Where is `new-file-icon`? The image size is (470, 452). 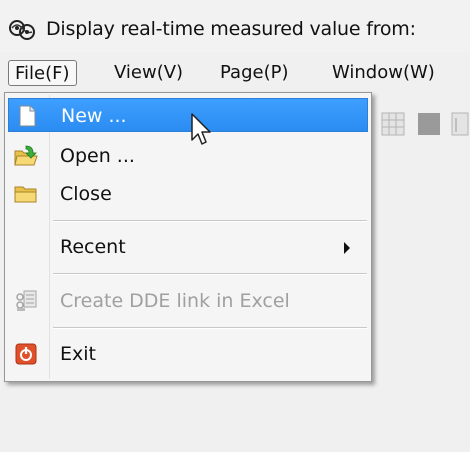 new-file-icon is located at coordinates (27, 116).